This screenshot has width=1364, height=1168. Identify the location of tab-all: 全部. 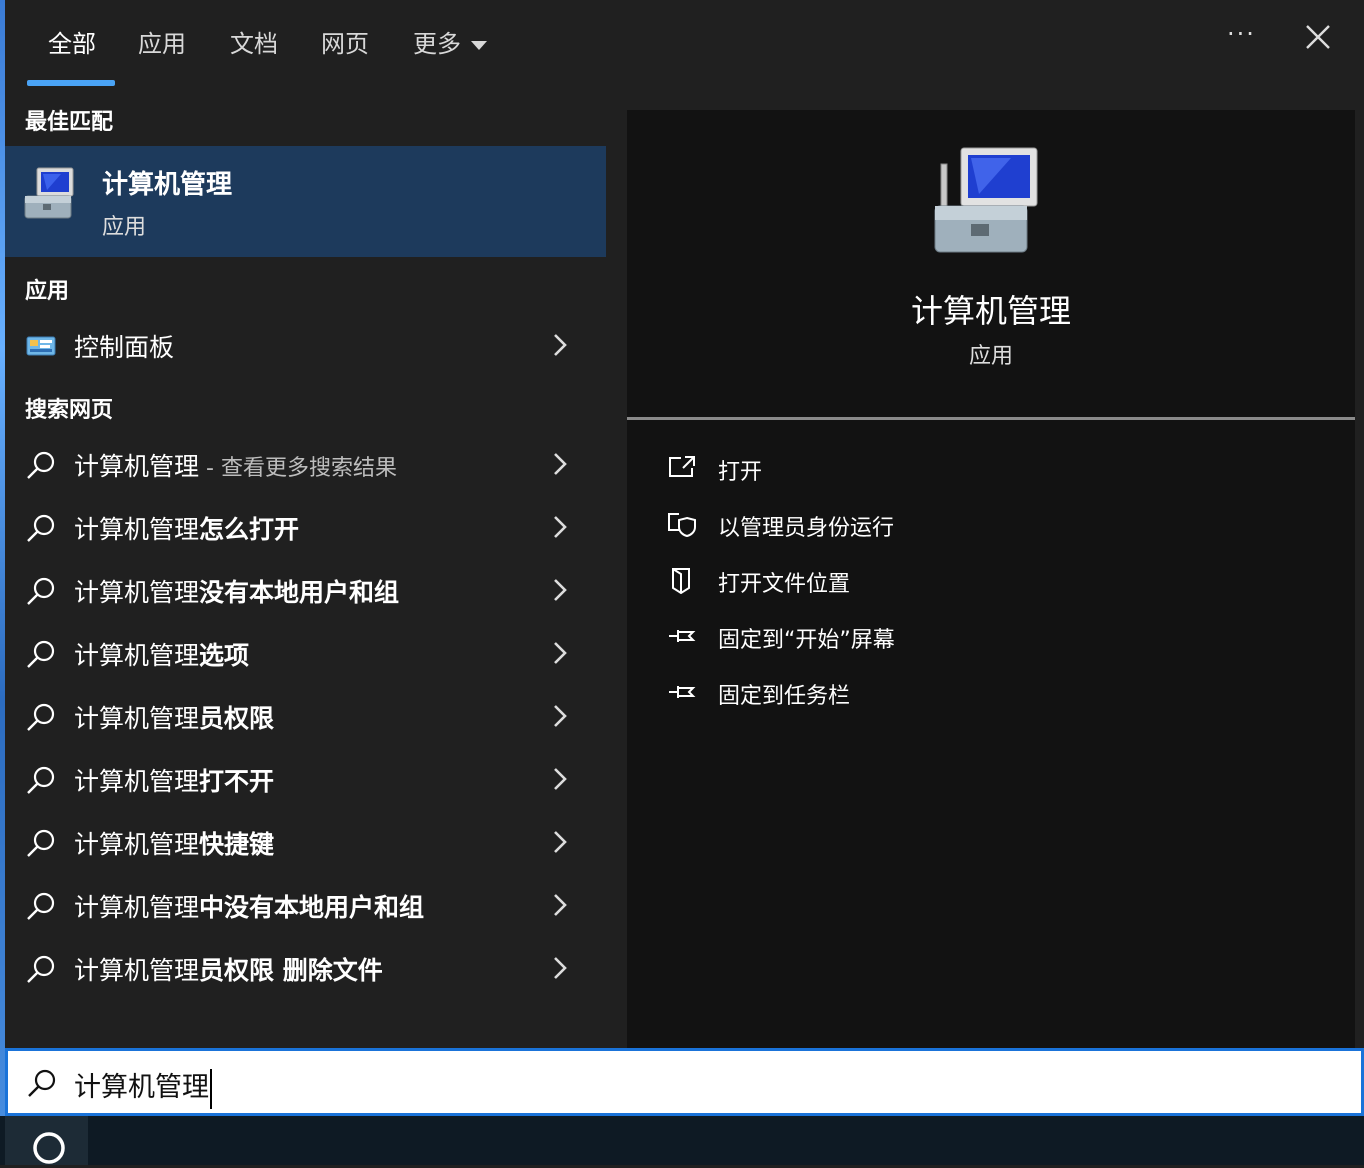
(72, 41).